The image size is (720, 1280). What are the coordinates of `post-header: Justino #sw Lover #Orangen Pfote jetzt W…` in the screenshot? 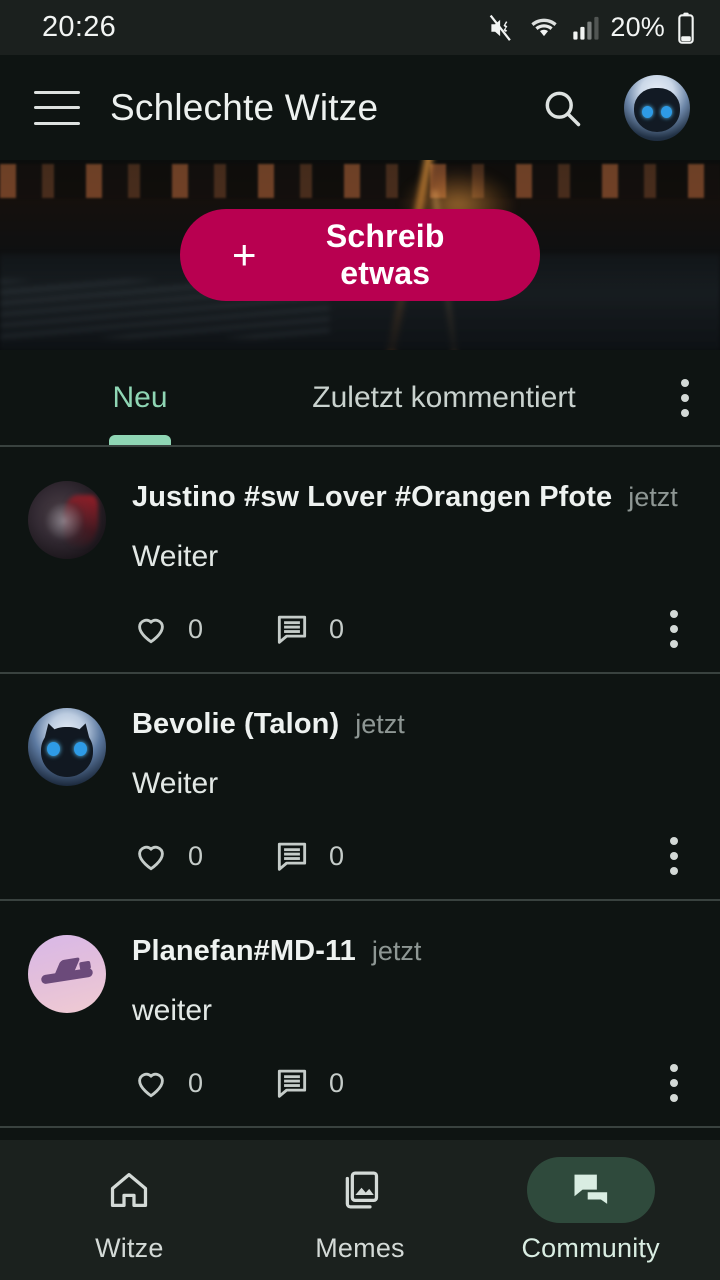 It's located at (360, 567).